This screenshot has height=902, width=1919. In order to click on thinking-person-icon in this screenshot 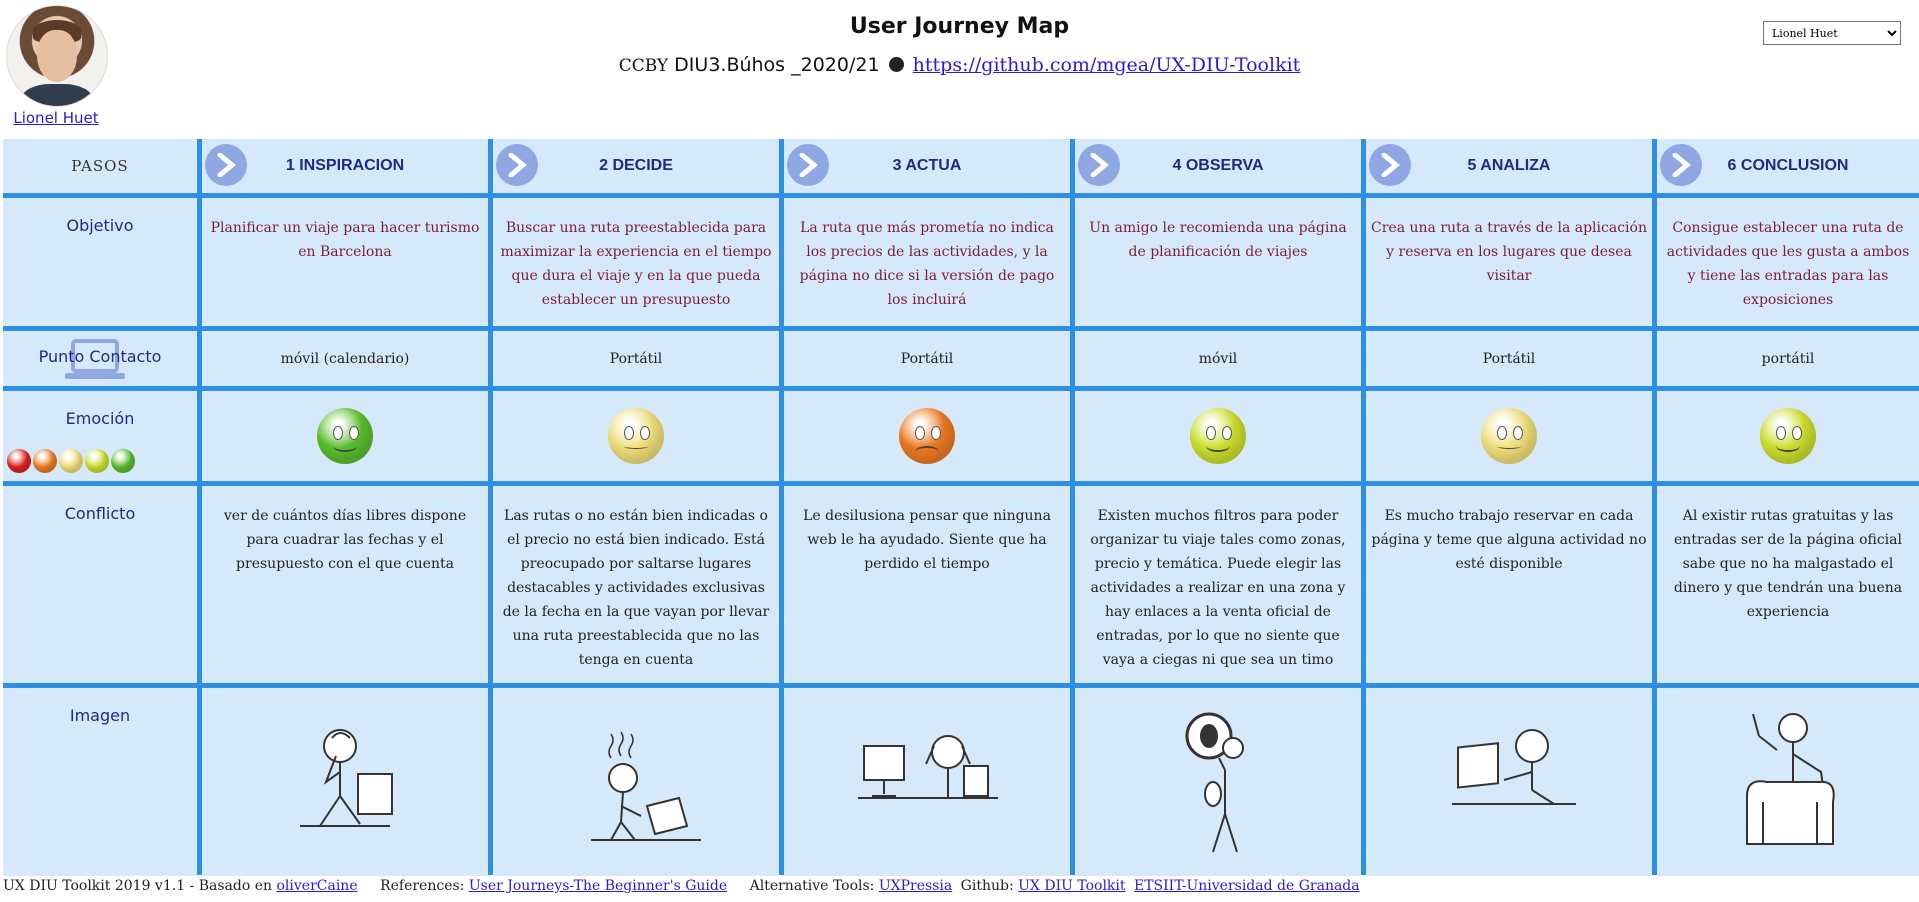, I will do `click(346, 778)`.